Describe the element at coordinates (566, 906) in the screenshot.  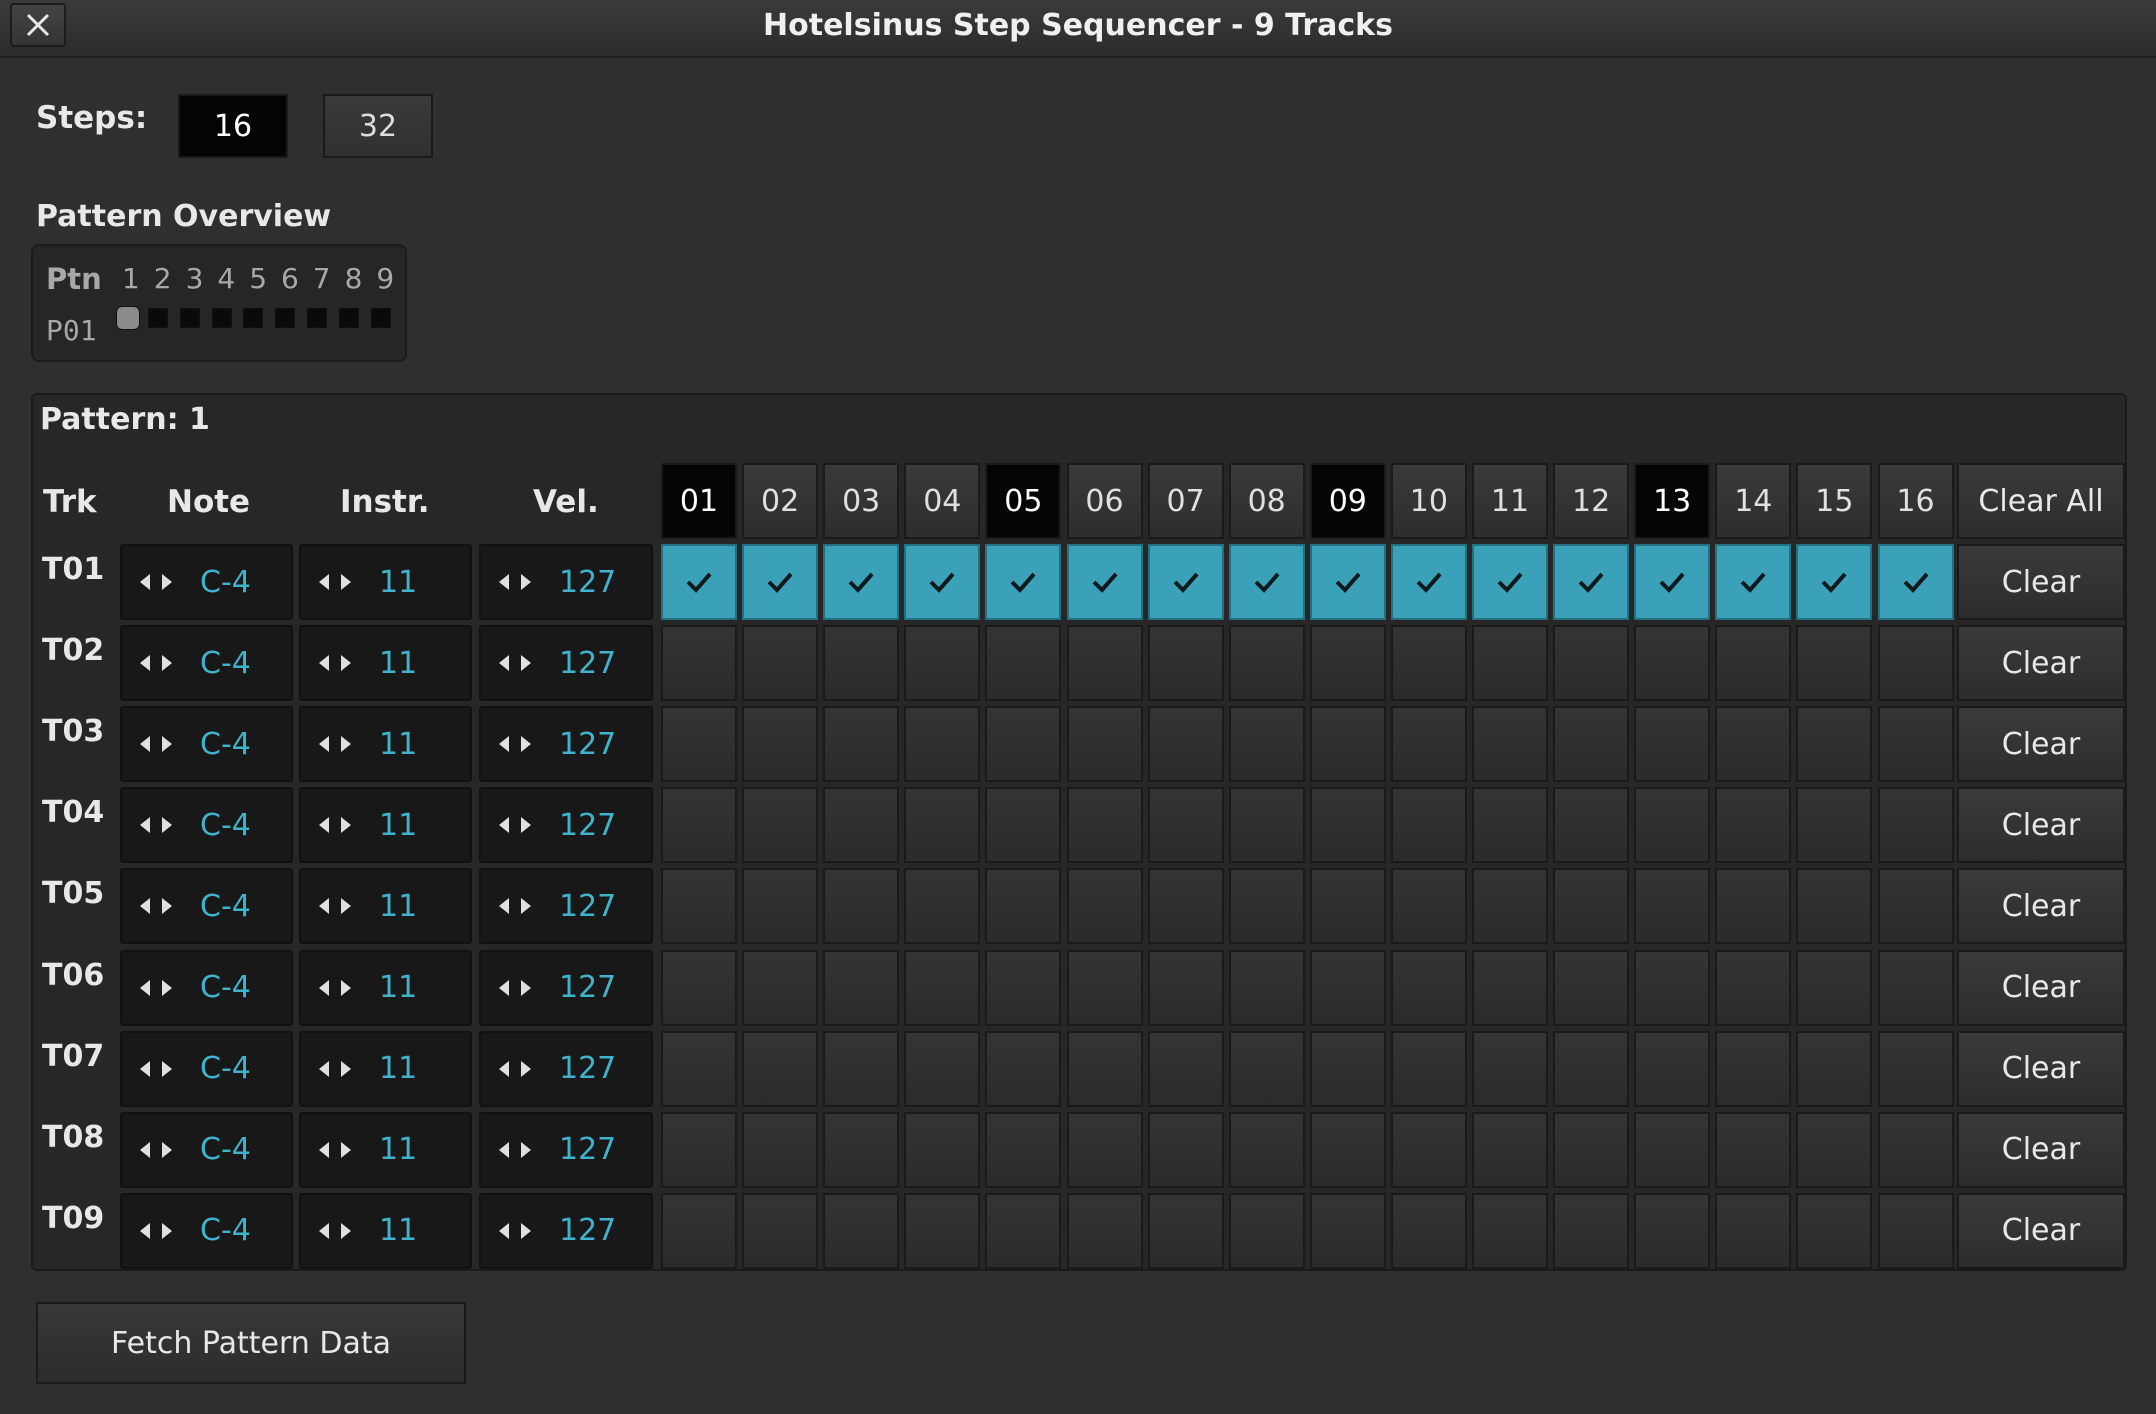
I see `vel-selector-t05: 127` at that location.